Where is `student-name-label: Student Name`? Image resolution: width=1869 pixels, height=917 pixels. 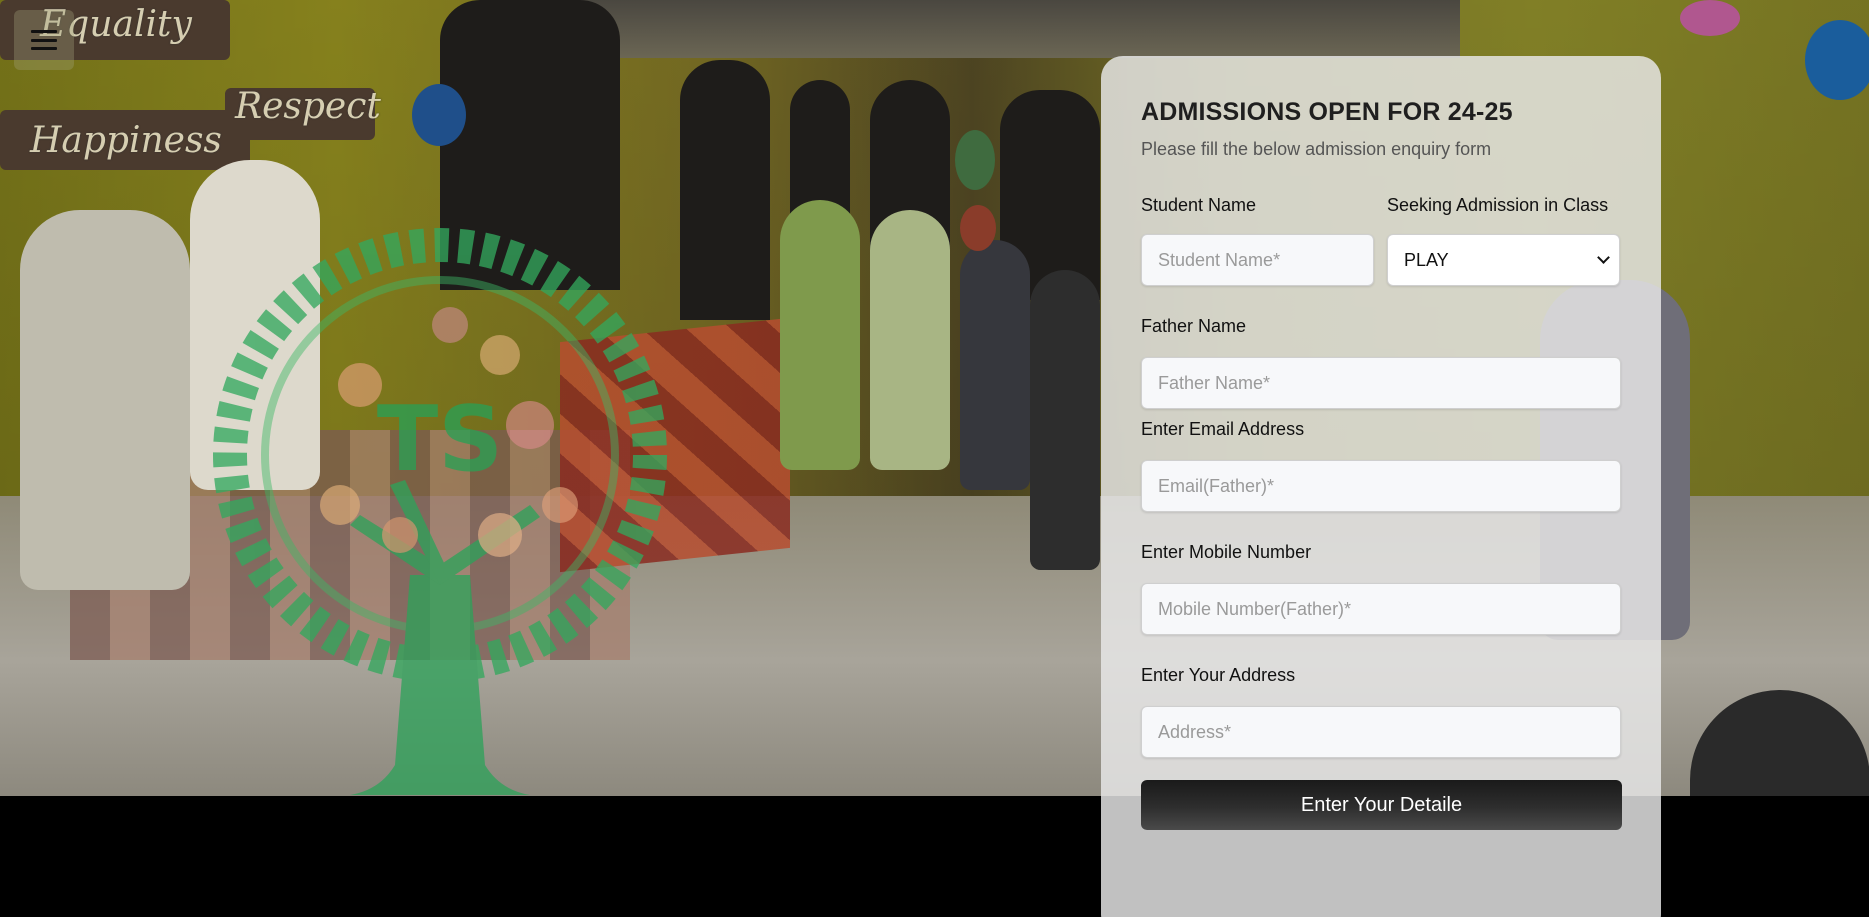
student-name-label: Student Name is located at coordinates (1199, 205).